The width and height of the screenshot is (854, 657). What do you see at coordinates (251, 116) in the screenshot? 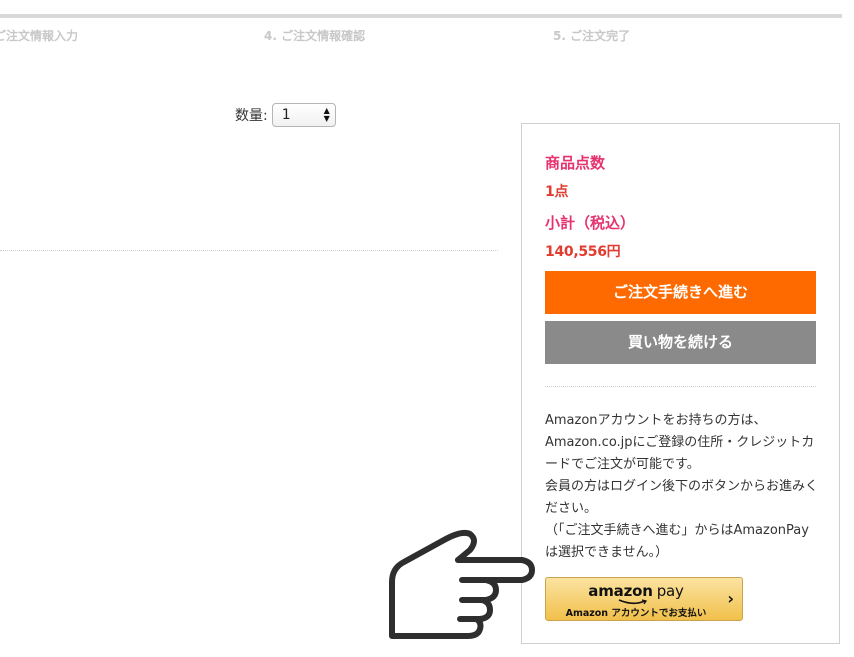
I see `quantity-label: 数量:` at bounding box center [251, 116].